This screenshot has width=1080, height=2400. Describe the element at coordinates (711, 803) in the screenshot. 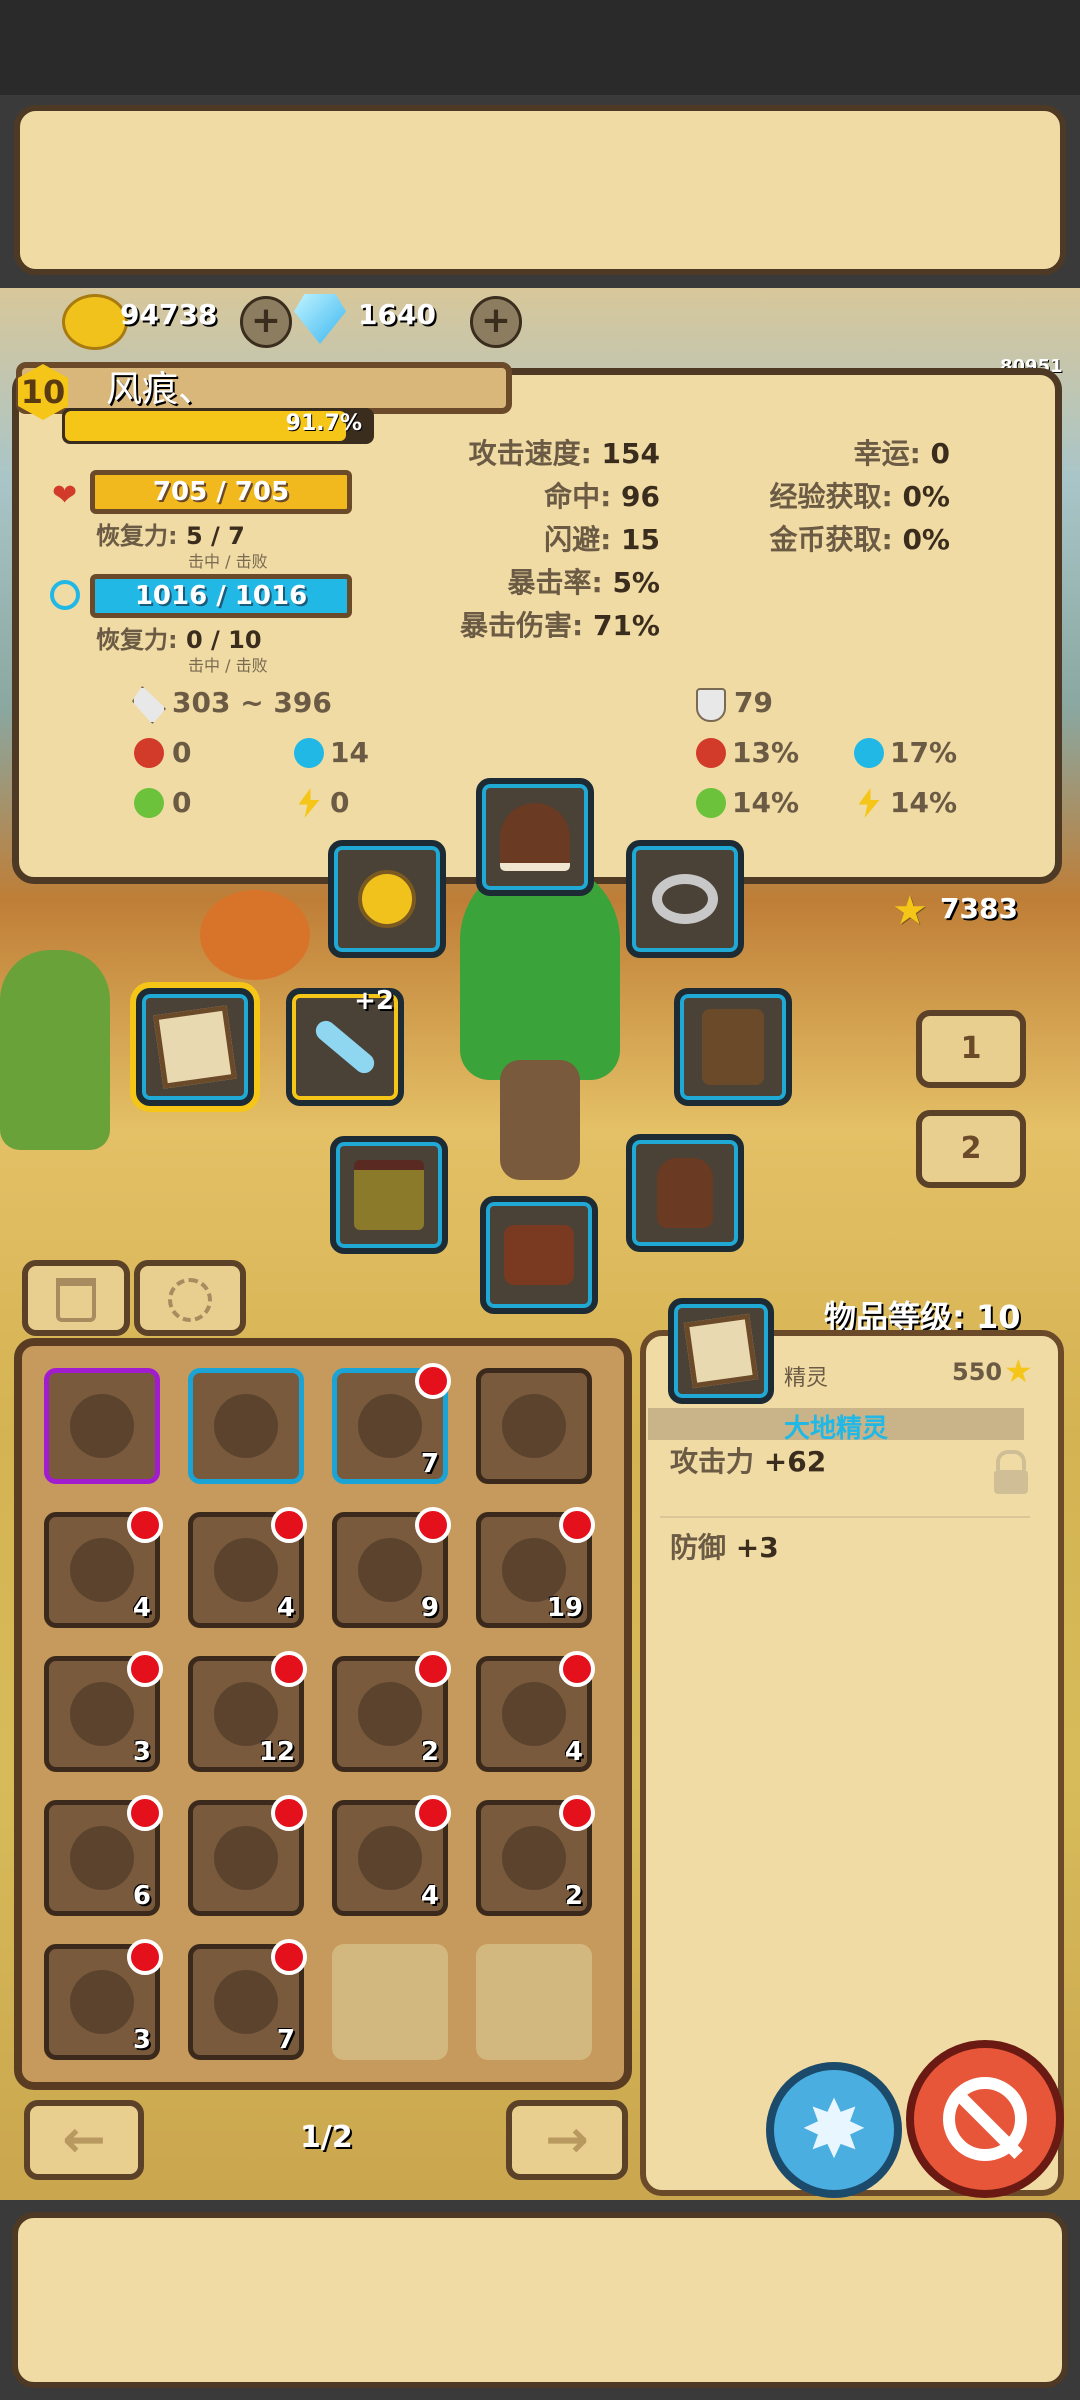

I see `poison-resist-icon` at that location.